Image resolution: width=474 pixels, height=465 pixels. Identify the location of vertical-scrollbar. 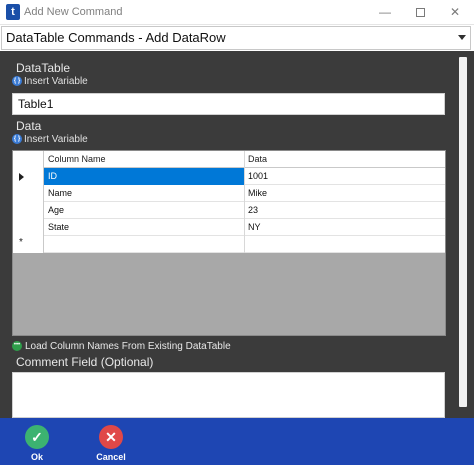
(463, 234).